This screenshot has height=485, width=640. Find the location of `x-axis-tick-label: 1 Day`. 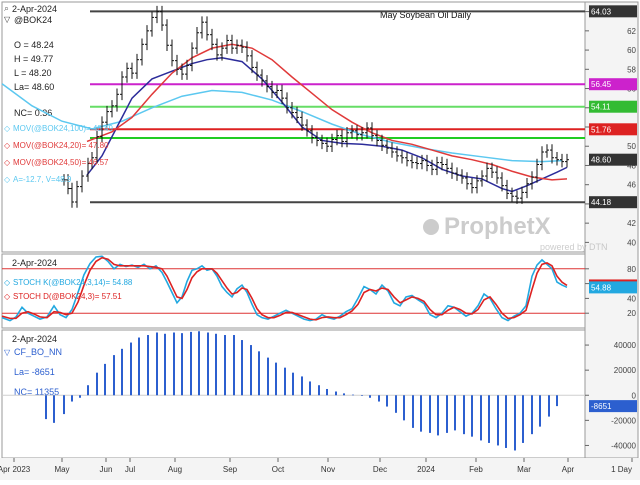

x-axis-tick-label: 1 Day is located at coordinates (621, 469).